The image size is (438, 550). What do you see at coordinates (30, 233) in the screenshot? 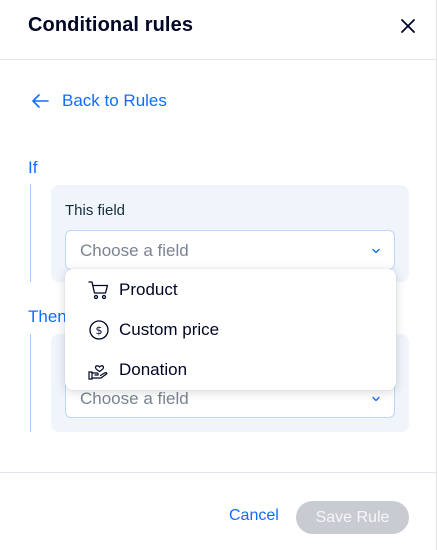
I see `if-section-line` at bounding box center [30, 233].